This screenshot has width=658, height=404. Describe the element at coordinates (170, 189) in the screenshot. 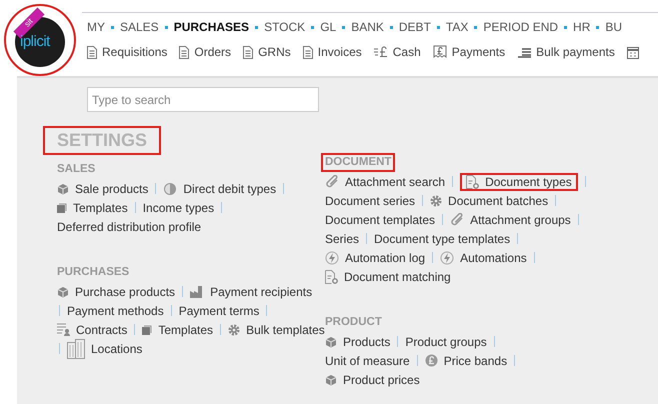

I see `disc-icon` at that location.